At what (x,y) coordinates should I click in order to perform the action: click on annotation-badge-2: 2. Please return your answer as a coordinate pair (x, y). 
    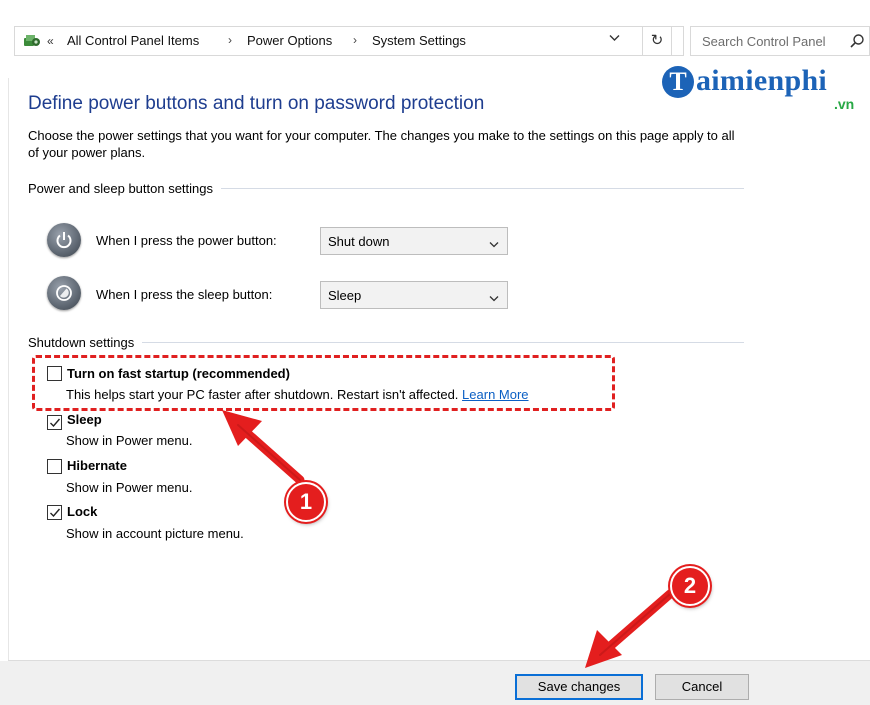
    Looking at the image, I should click on (690, 586).